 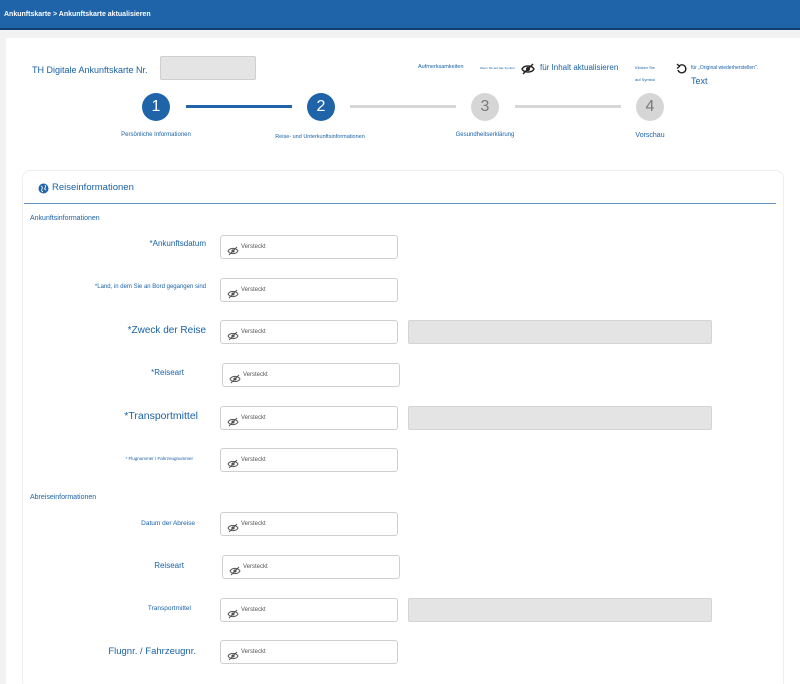 What do you see at coordinates (161, 416) in the screenshot?
I see `transport-label: *Transportmittel` at bounding box center [161, 416].